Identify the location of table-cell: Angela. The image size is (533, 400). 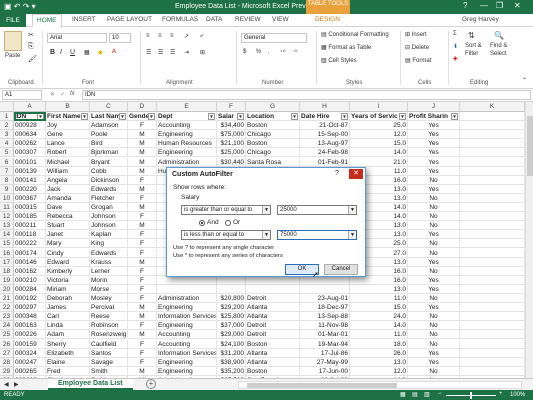
(68, 180).